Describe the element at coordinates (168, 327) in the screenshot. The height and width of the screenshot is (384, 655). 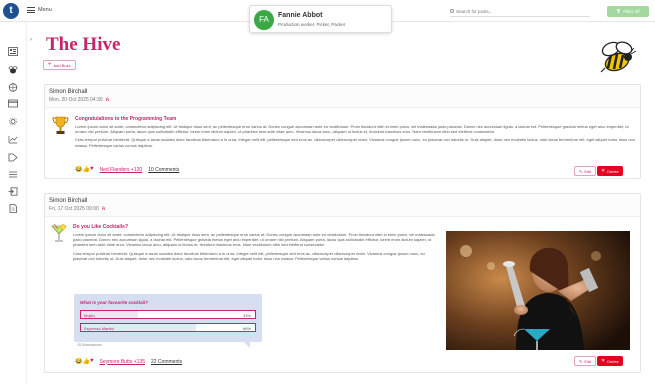
I see `poll-option: Espresso Martini 66%` at that location.